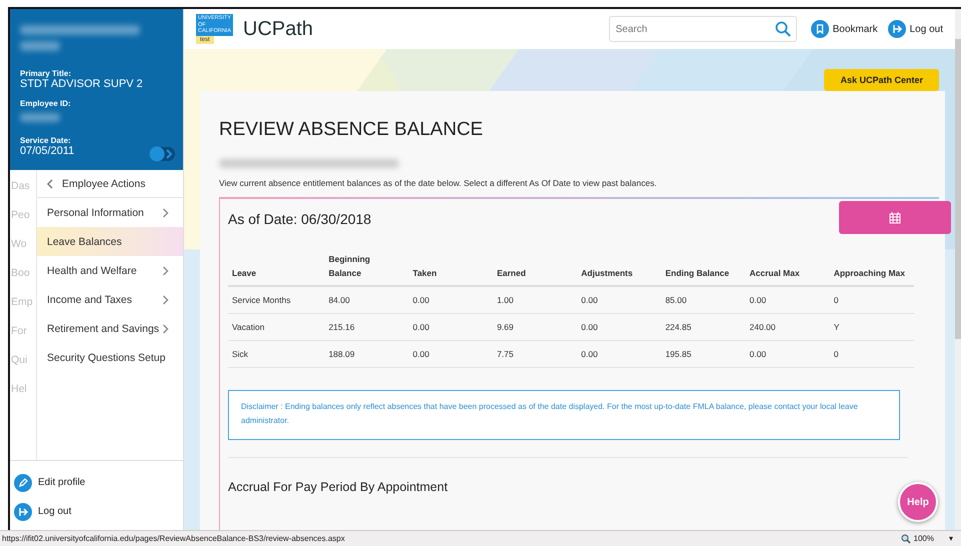  What do you see at coordinates (110, 212) in the screenshot?
I see `submenu-item: Personal Information` at bounding box center [110, 212].